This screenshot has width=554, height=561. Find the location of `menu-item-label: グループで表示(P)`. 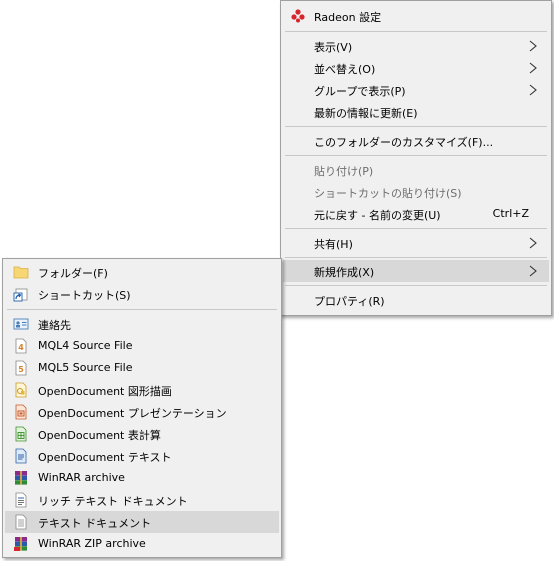

menu-item-label: グループで表示(P) is located at coordinates (360, 91).